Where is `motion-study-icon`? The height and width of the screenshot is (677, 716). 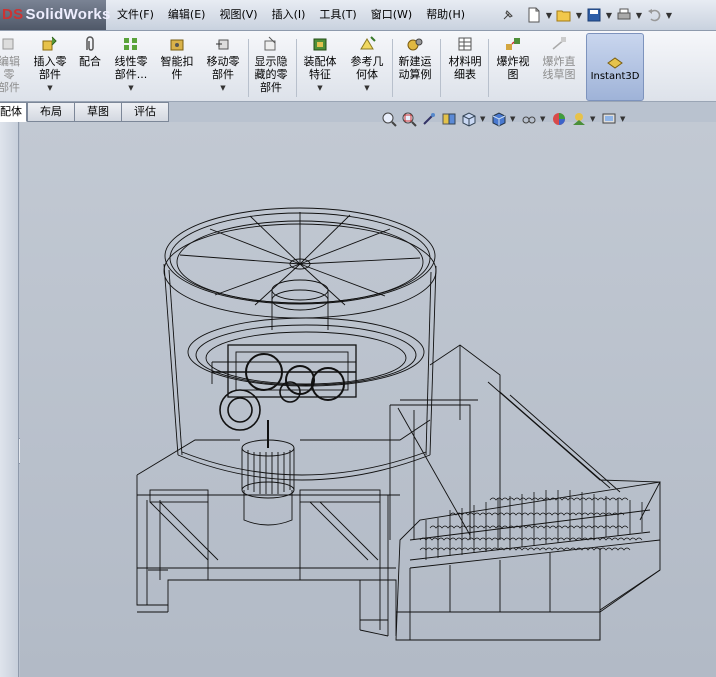 motion-study-icon is located at coordinates (415, 44).